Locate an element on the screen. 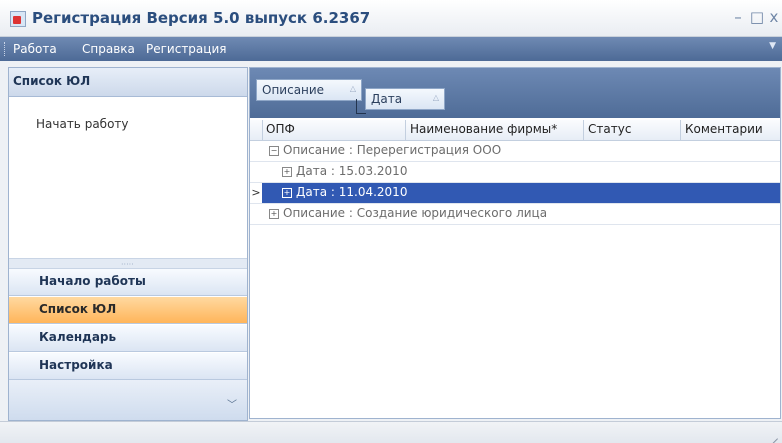 The image size is (782, 443). group-row-label: Описание : Перерегистрация ООО is located at coordinates (392, 150).